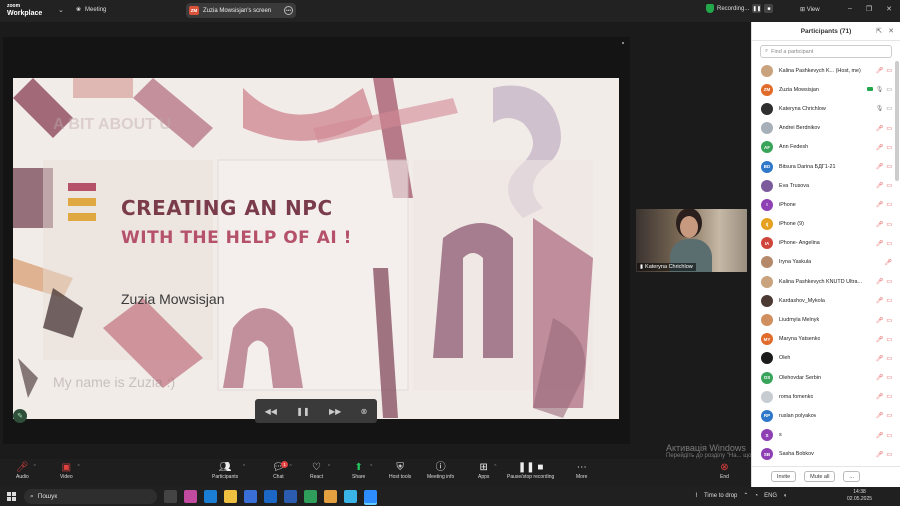 The height and width of the screenshot is (506, 900). I want to click on participant-row: Kardashov_Mykola 🎤︎ ▭, so click(823, 300).